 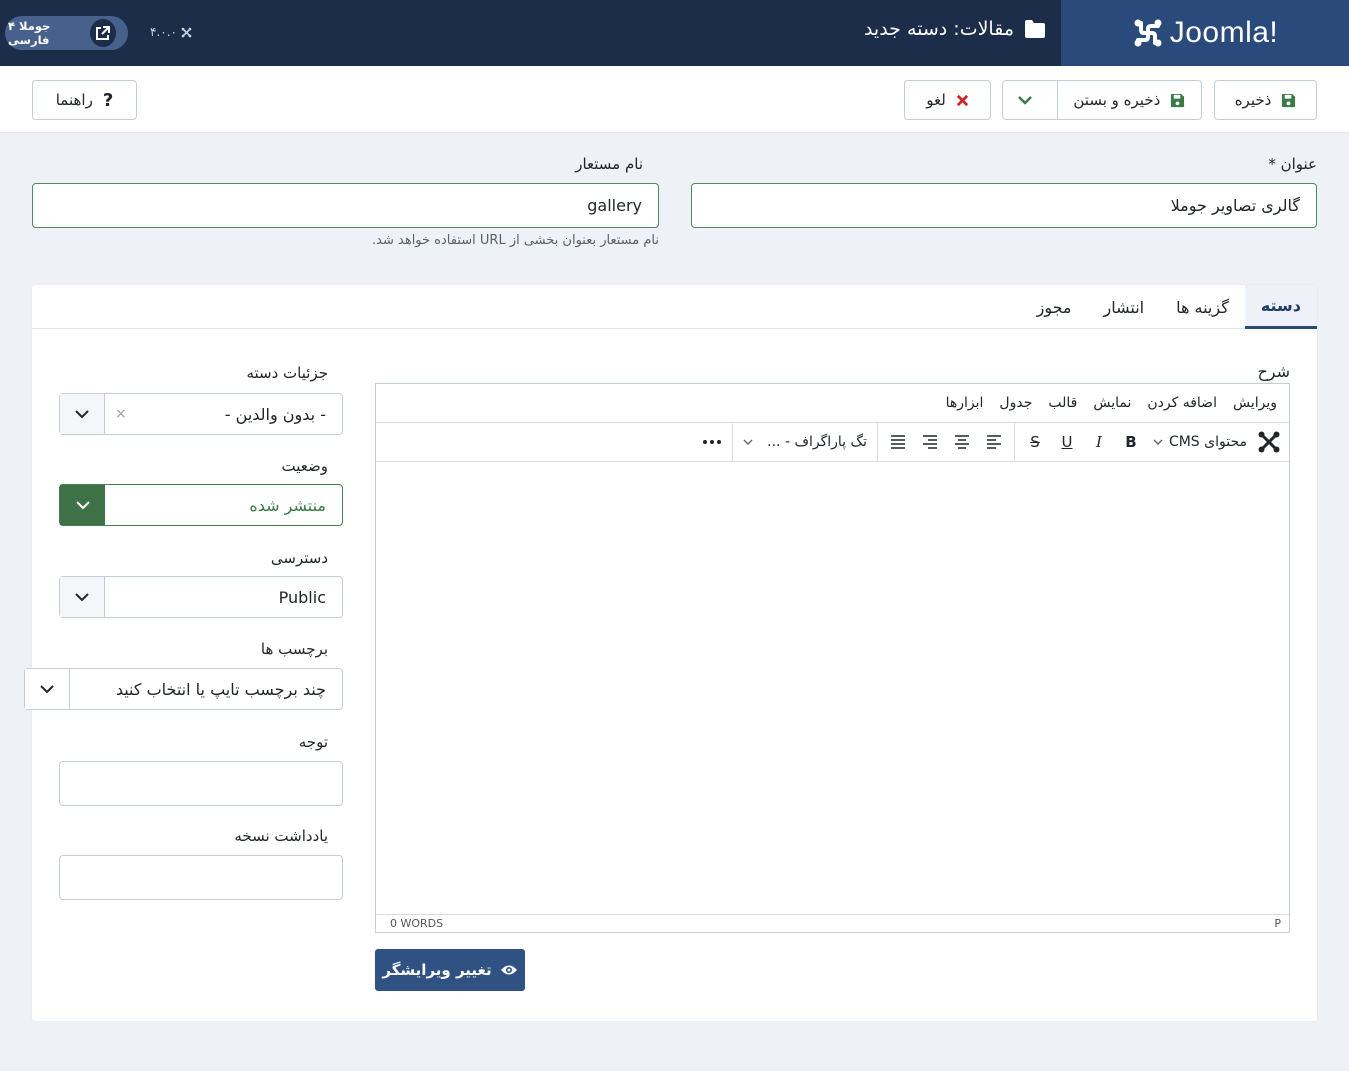 What do you see at coordinates (29, 33) in the screenshot?
I see `site-name: جوملا ۴ فارسی` at bounding box center [29, 33].